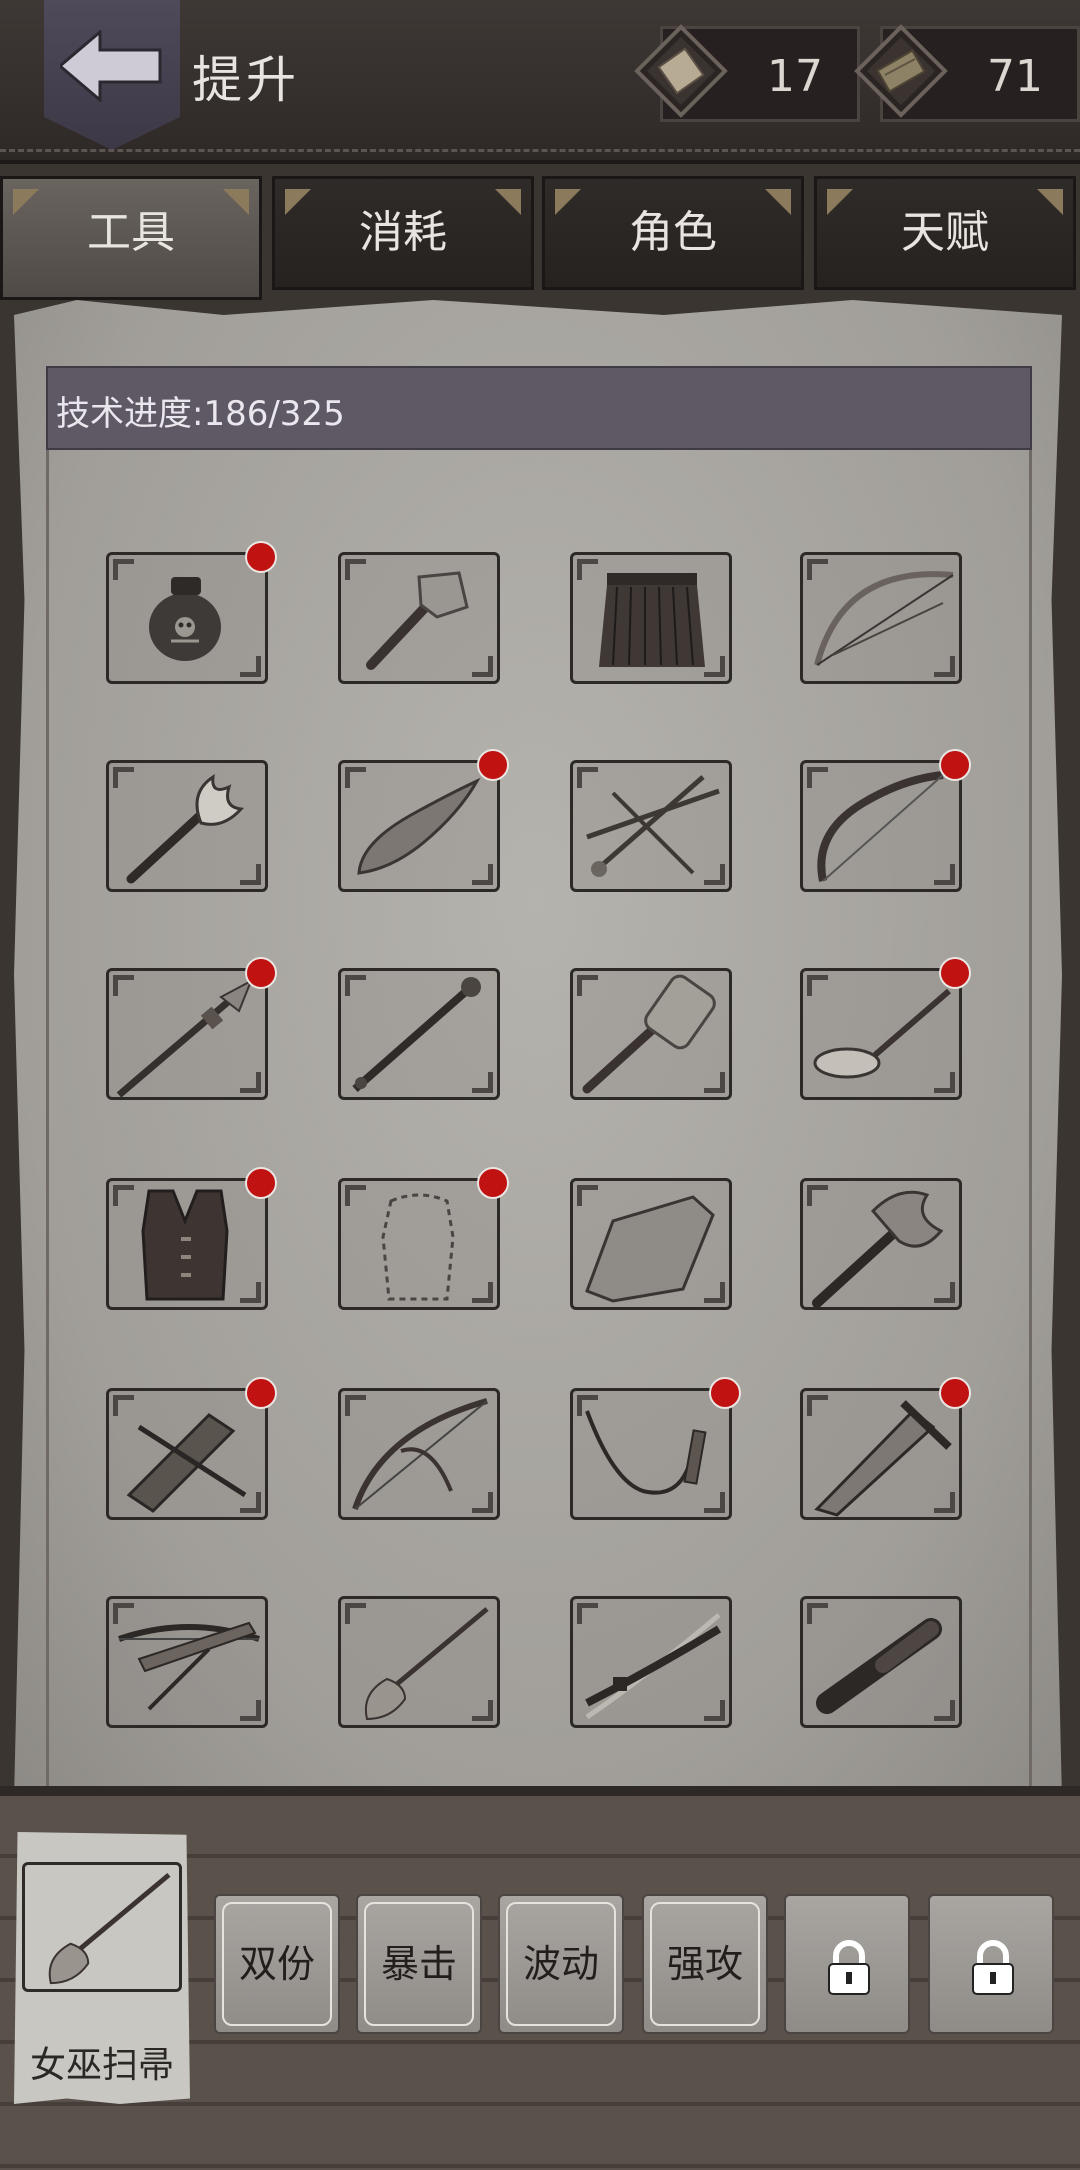  What do you see at coordinates (967, 73) in the screenshot?
I see `currency-scrolls: 71` at bounding box center [967, 73].